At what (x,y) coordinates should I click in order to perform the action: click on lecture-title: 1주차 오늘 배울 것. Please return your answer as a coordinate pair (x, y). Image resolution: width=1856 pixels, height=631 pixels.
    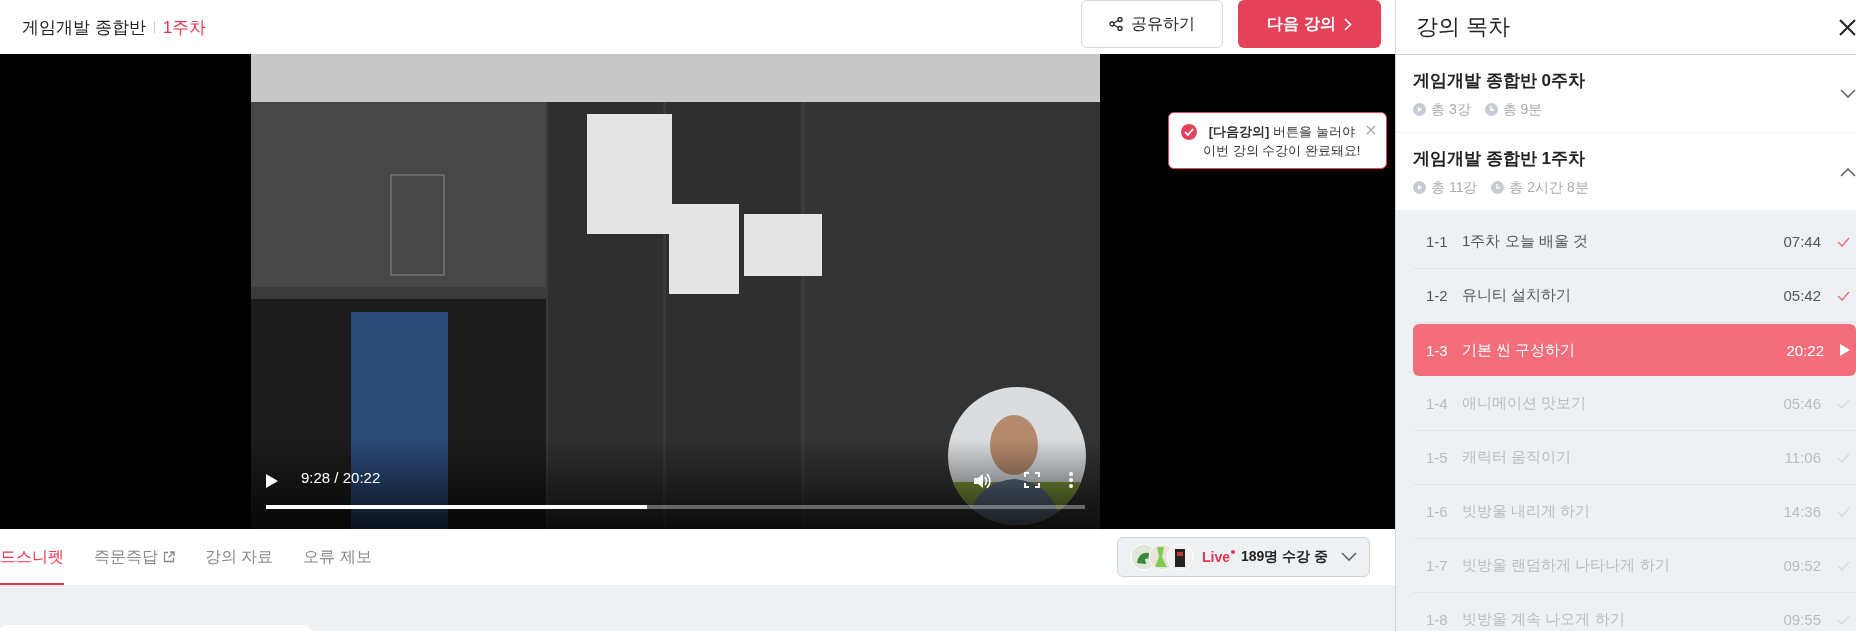
    Looking at the image, I should click on (1525, 241).